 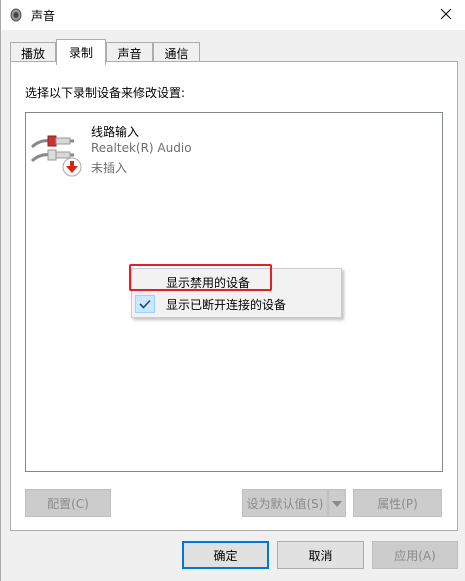 I want to click on menu-item-label: 显示已断开连接的设备, so click(x=226, y=304).